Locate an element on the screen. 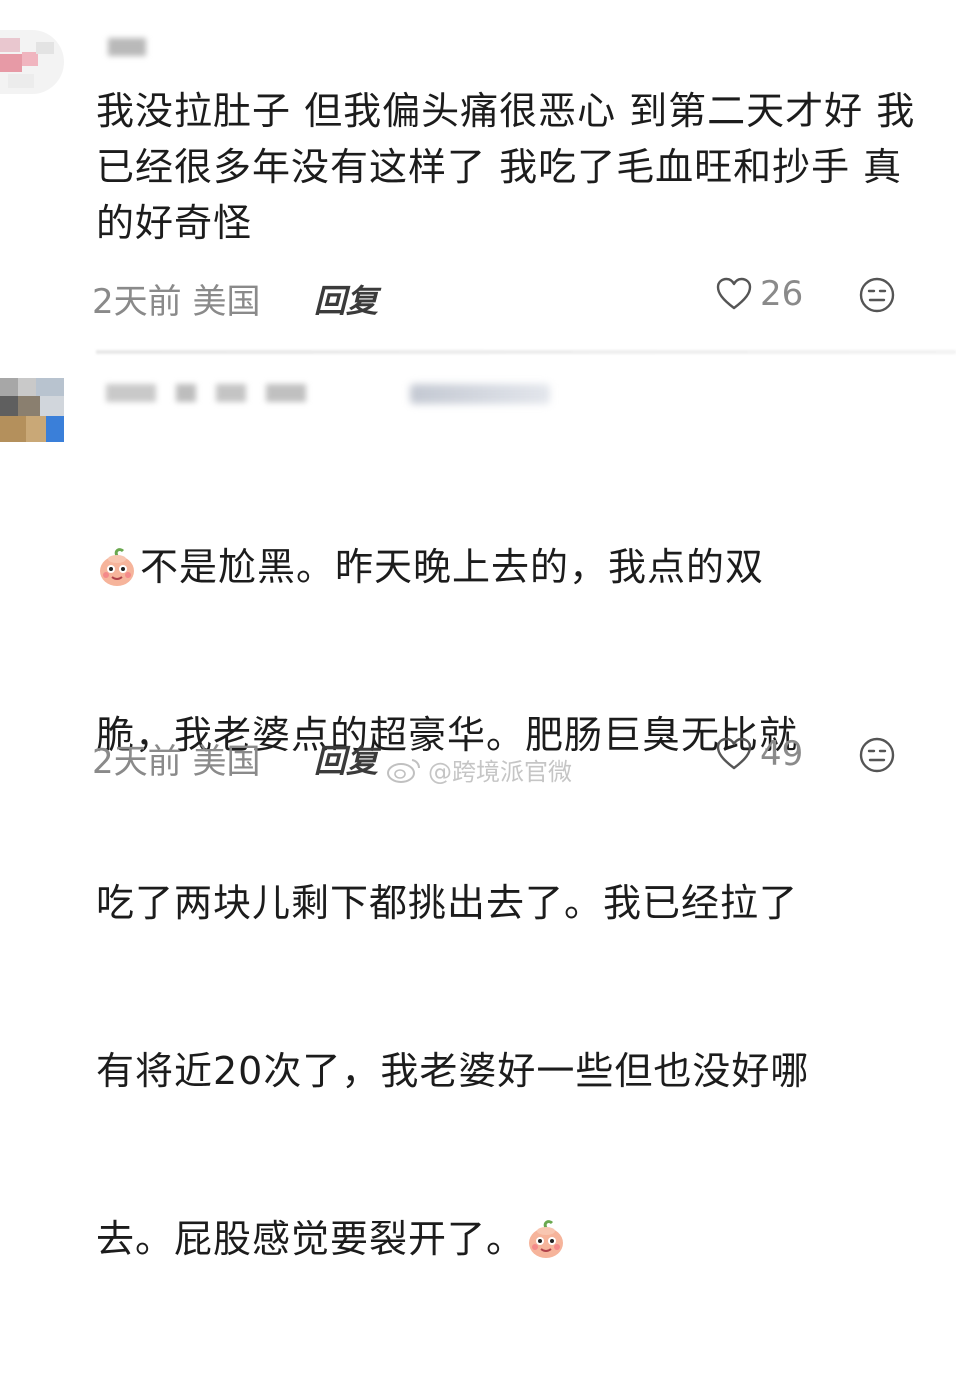 This screenshot has width=956, height=1379. comment-line: 不是尬黑。昨天晚上去的，我点的双 is located at coordinates (506, 567).